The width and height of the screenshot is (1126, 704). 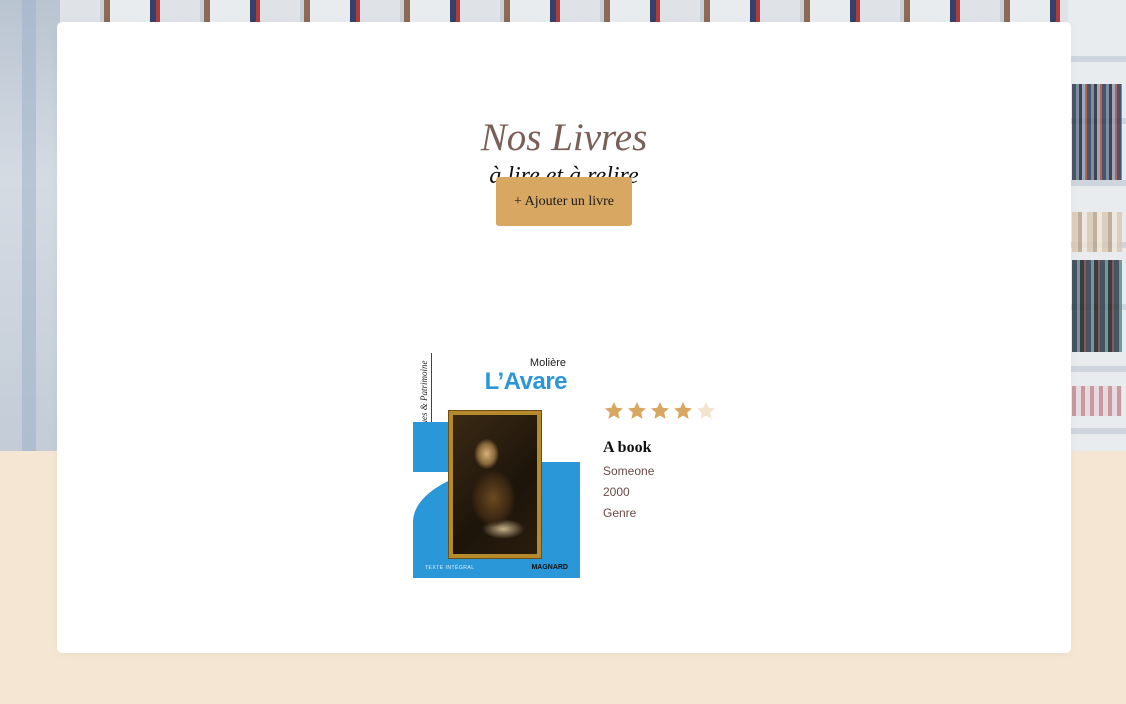 What do you see at coordinates (564, 201) in the screenshot?
I see `add-book-button: + Ajouter un livre` at bounding box center [564, 201].